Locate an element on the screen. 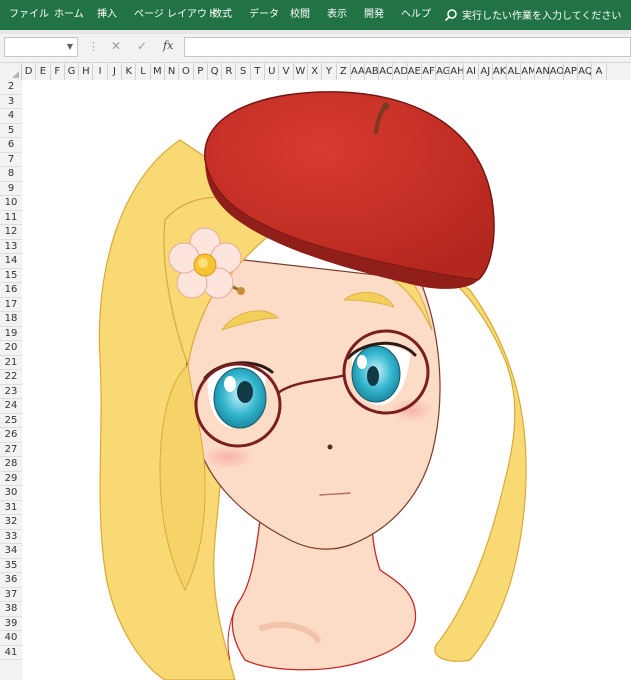 The height and width of the screenshot is (680, 631). column-header: F is located at coordinates (58, 71).